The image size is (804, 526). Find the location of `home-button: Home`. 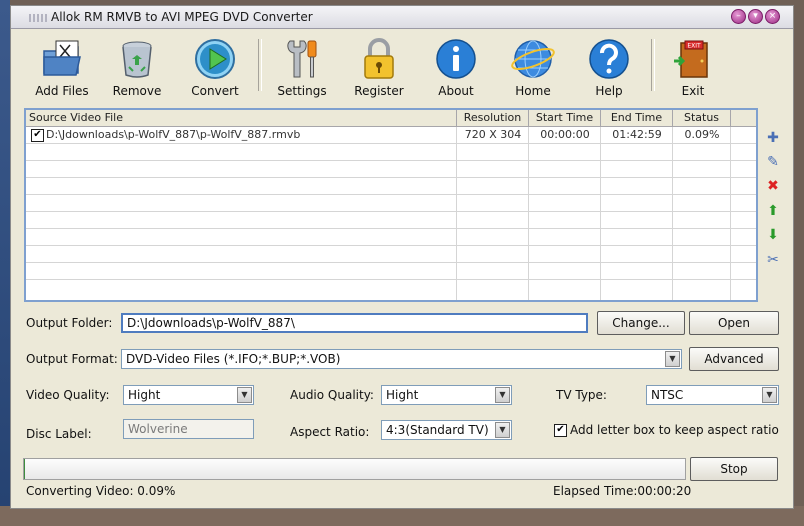

home-button: Home is located at coordinates (533, 70).